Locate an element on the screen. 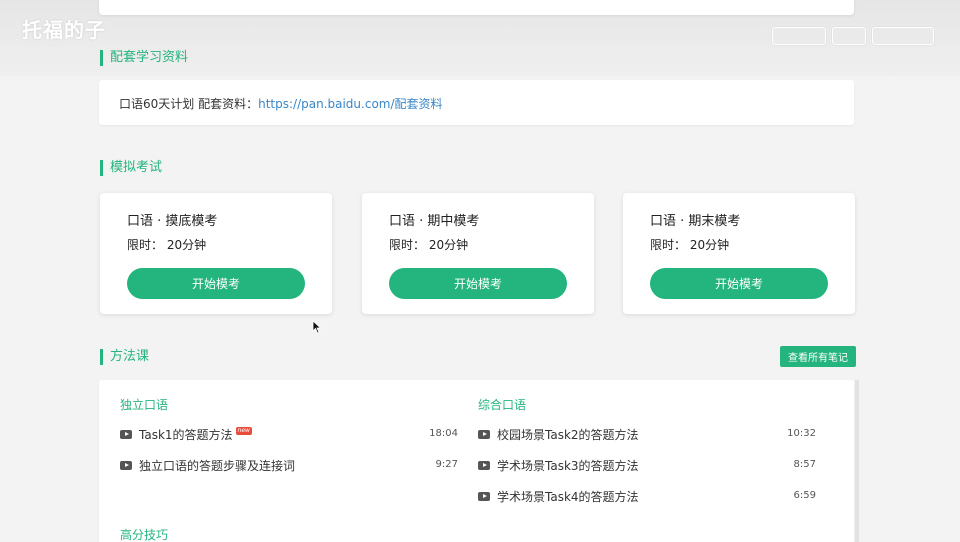  lesson-title: Task1的答题方法 is located at coordinates (186, 434).